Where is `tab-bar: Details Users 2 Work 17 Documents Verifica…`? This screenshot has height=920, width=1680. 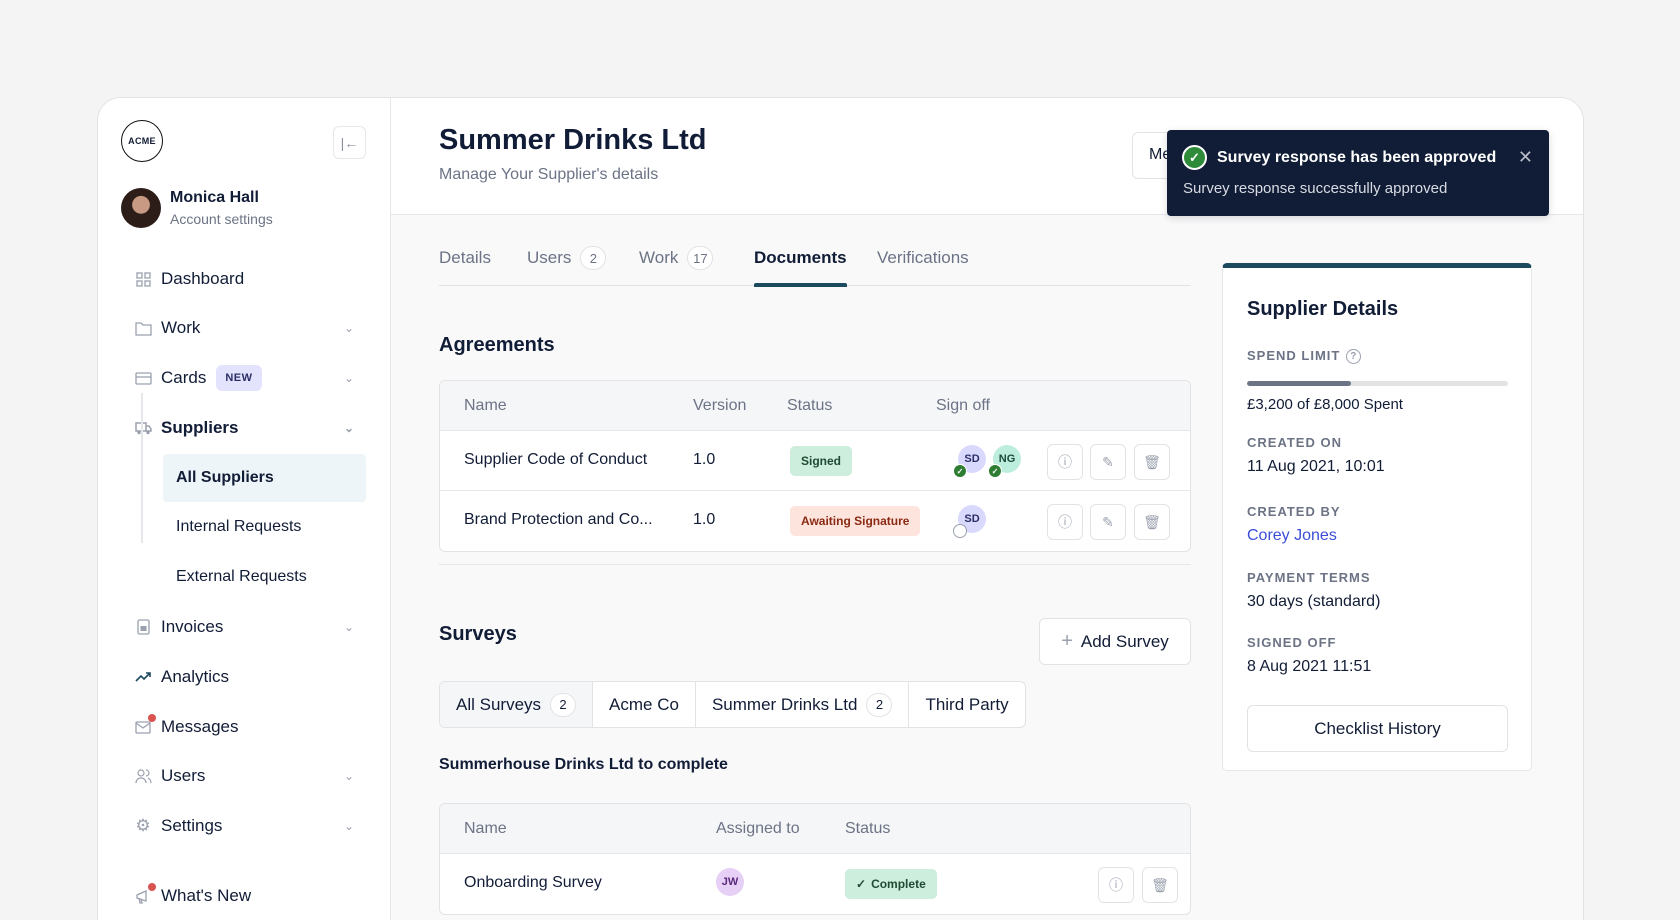 tab-bar: Details Users 2 Work 17 Documents Verifica… is located at coordinates (815, 266).